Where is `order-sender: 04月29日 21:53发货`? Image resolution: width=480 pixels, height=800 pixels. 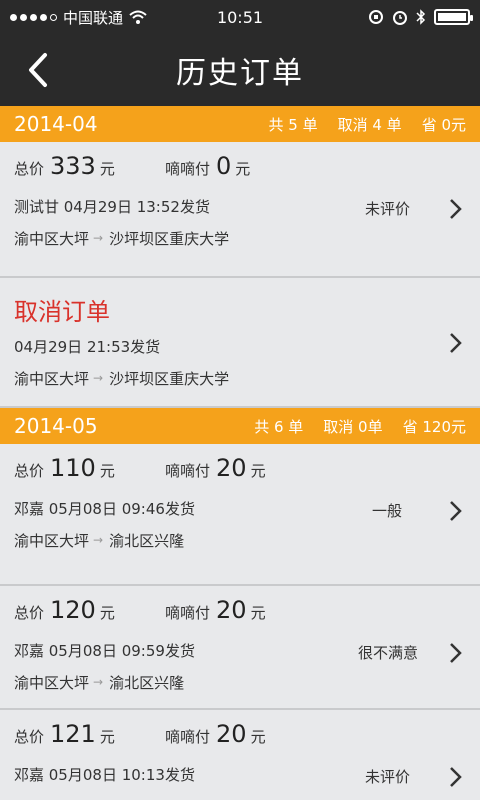 order-sender: 04月29日 21:53发货 is located at coordinates (87, 346).